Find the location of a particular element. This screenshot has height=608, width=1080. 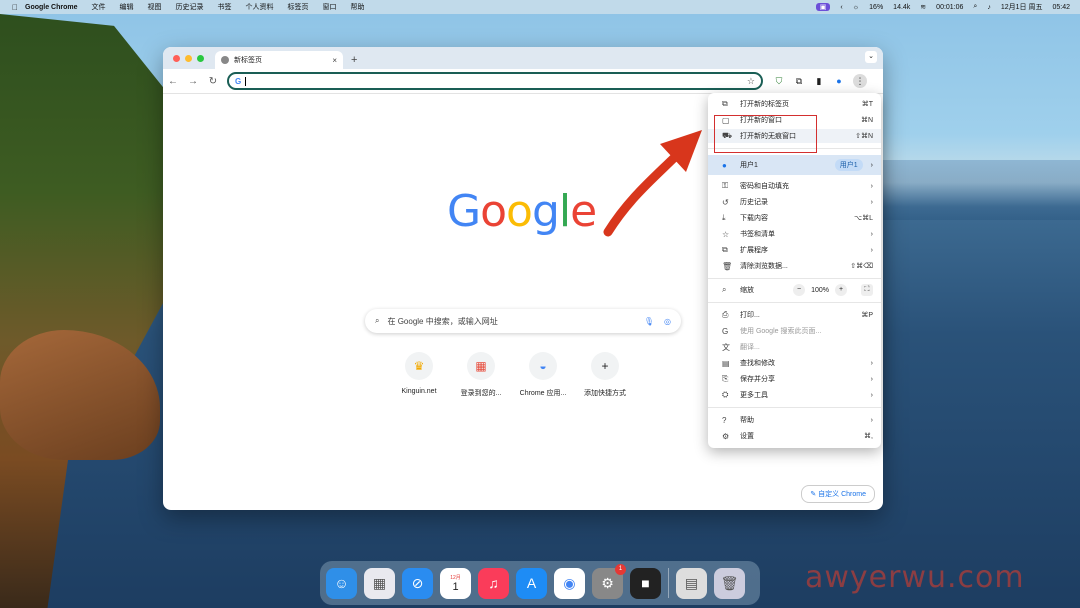

zoom-icon: ⌕ is located at coordinates (724, 289).